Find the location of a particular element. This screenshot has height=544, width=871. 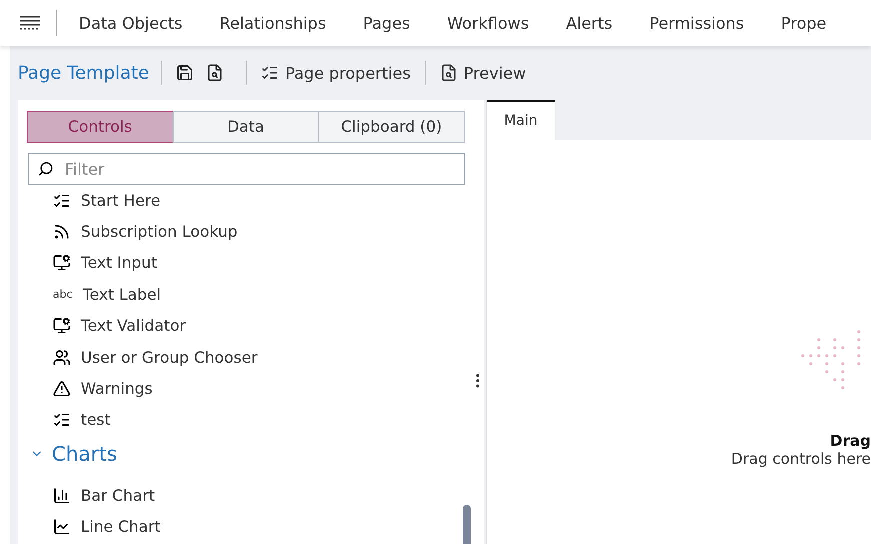

canvas-tab: Main is located at coordinates (521, 120).